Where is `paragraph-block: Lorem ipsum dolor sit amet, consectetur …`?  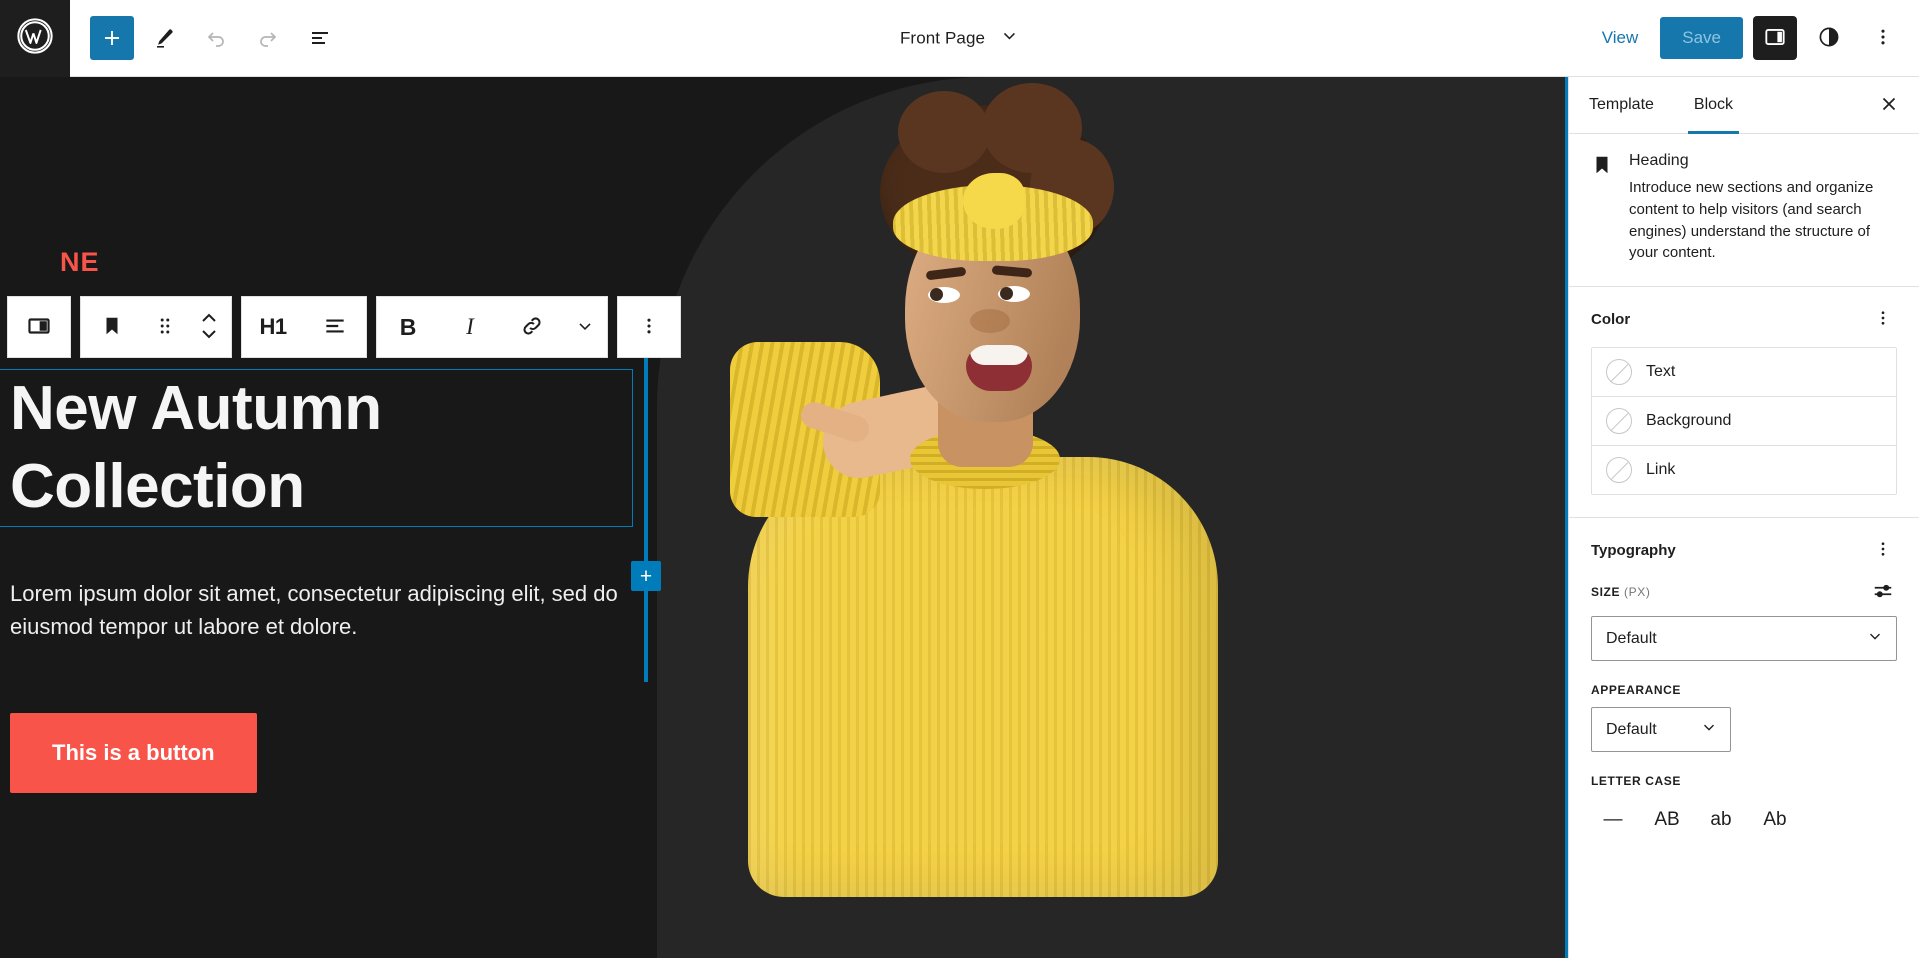
paragraph-block: Lorem ipsum dolor sit amet, consectetur … is located at coordinates (320, 610).